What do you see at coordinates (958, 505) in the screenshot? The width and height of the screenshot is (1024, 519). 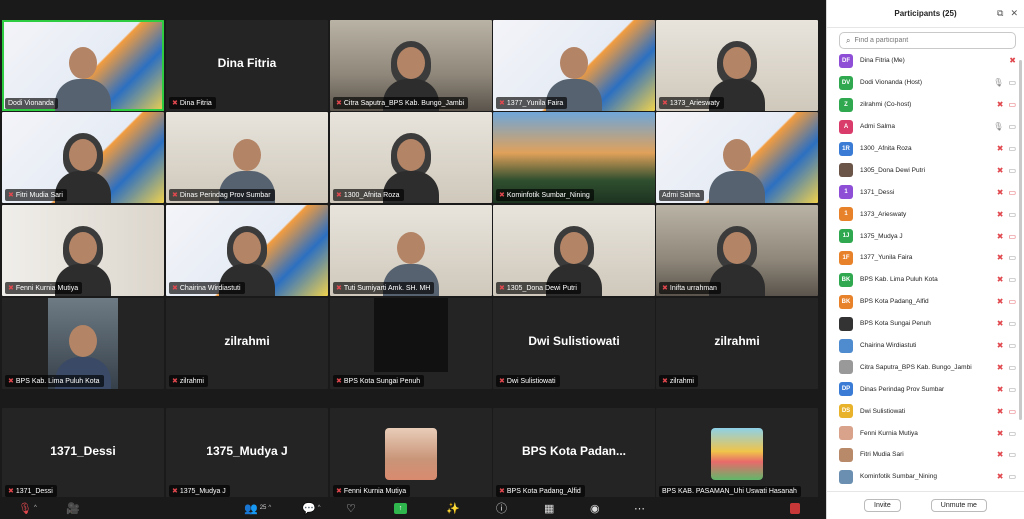 I see `unmute-me-button: Unmute me` at bounding box center [958, 505].